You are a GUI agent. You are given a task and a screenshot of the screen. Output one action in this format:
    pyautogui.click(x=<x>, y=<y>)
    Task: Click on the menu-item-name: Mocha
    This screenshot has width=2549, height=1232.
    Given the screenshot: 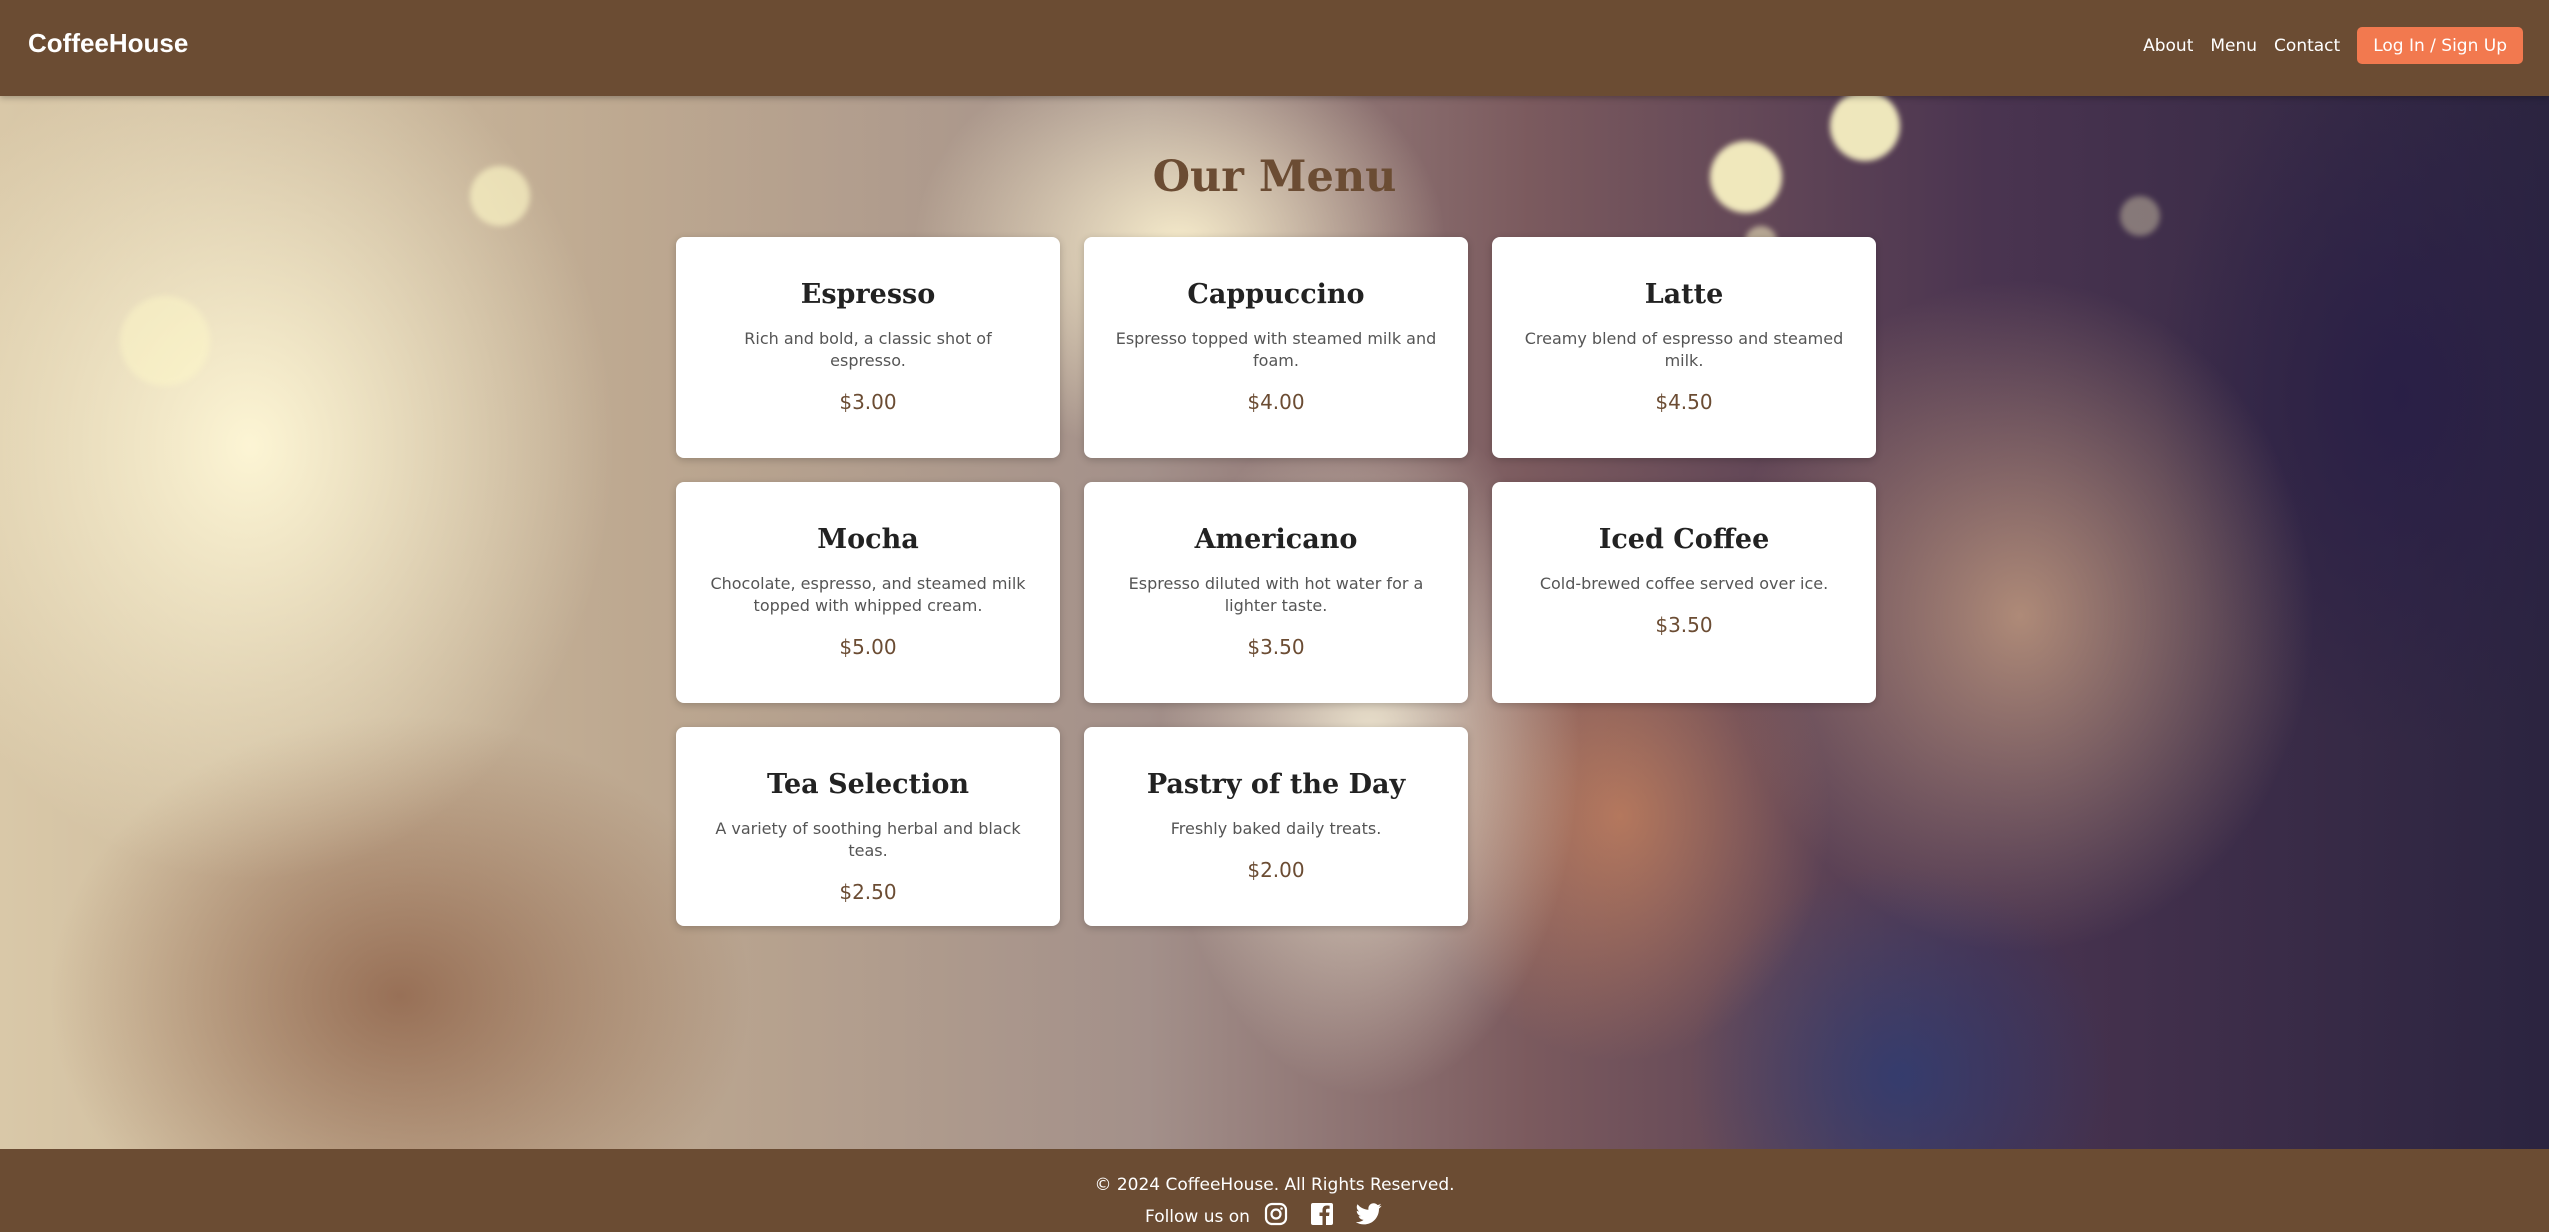 What is the action you would take?
    pyautogui.click(x=868, y=539)
    